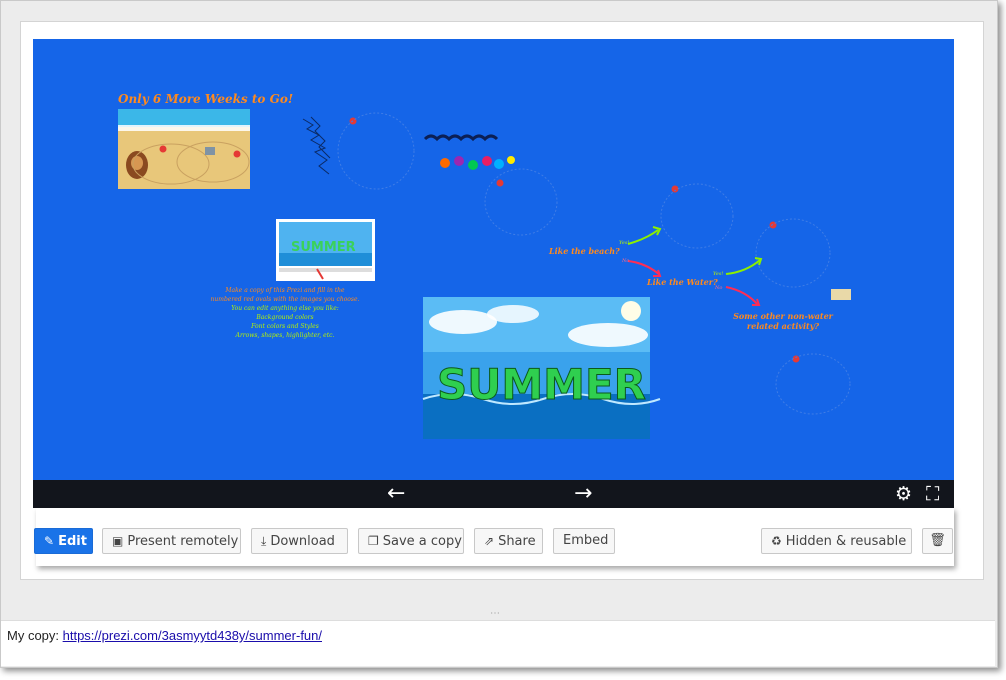 This screenshot has height=680, width=1006. I want to click on next-arrow-icon: →, so click(583, 494).